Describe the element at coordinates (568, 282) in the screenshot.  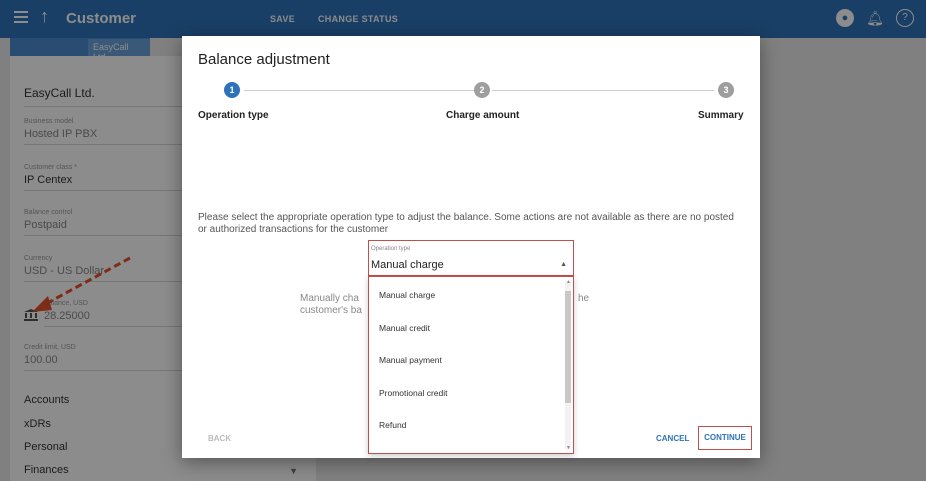
I see `scroll-up-icon: ▲` at that location.